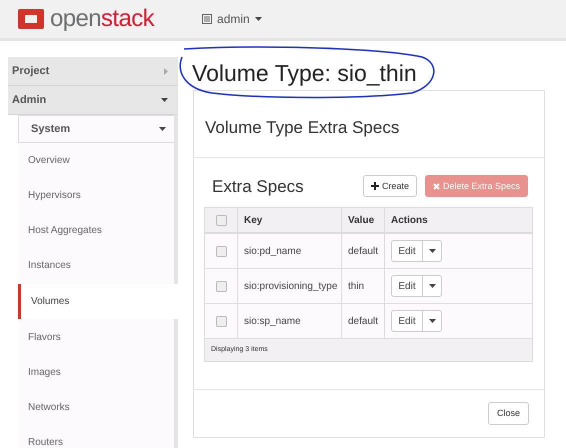 The height and width of the screenshot is (448, 566). Describe the element at coordinates (291, 287) in the screenshot. I see `table-cell-text: sio:provisioning_type` at that location.